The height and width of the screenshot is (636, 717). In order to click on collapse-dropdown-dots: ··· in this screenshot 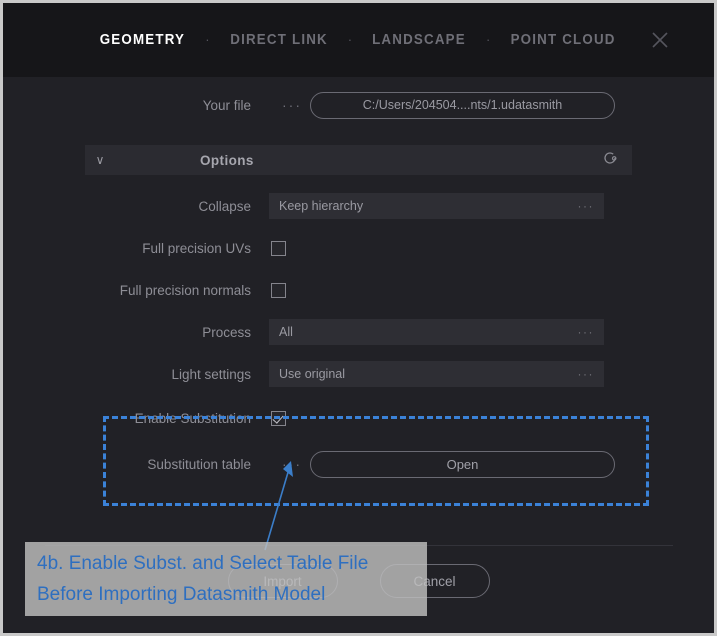, I will do `click(585, 206)`.